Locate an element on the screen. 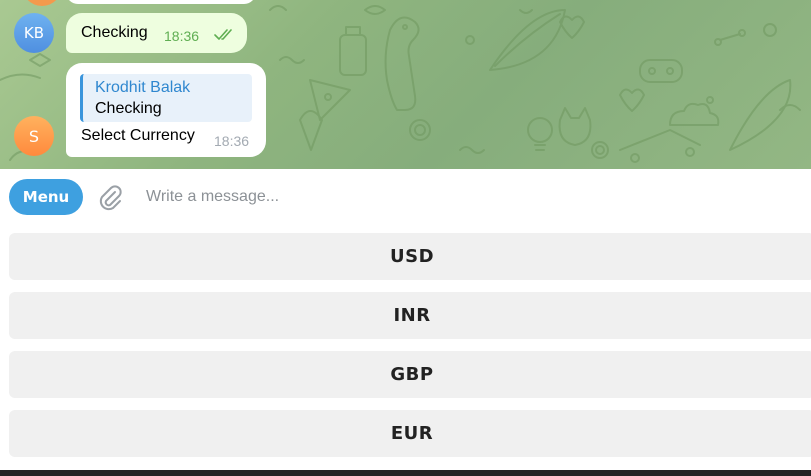 The height and width of the screenshot is (476, 811). avatar: KB is located at coordinates (34, 33).